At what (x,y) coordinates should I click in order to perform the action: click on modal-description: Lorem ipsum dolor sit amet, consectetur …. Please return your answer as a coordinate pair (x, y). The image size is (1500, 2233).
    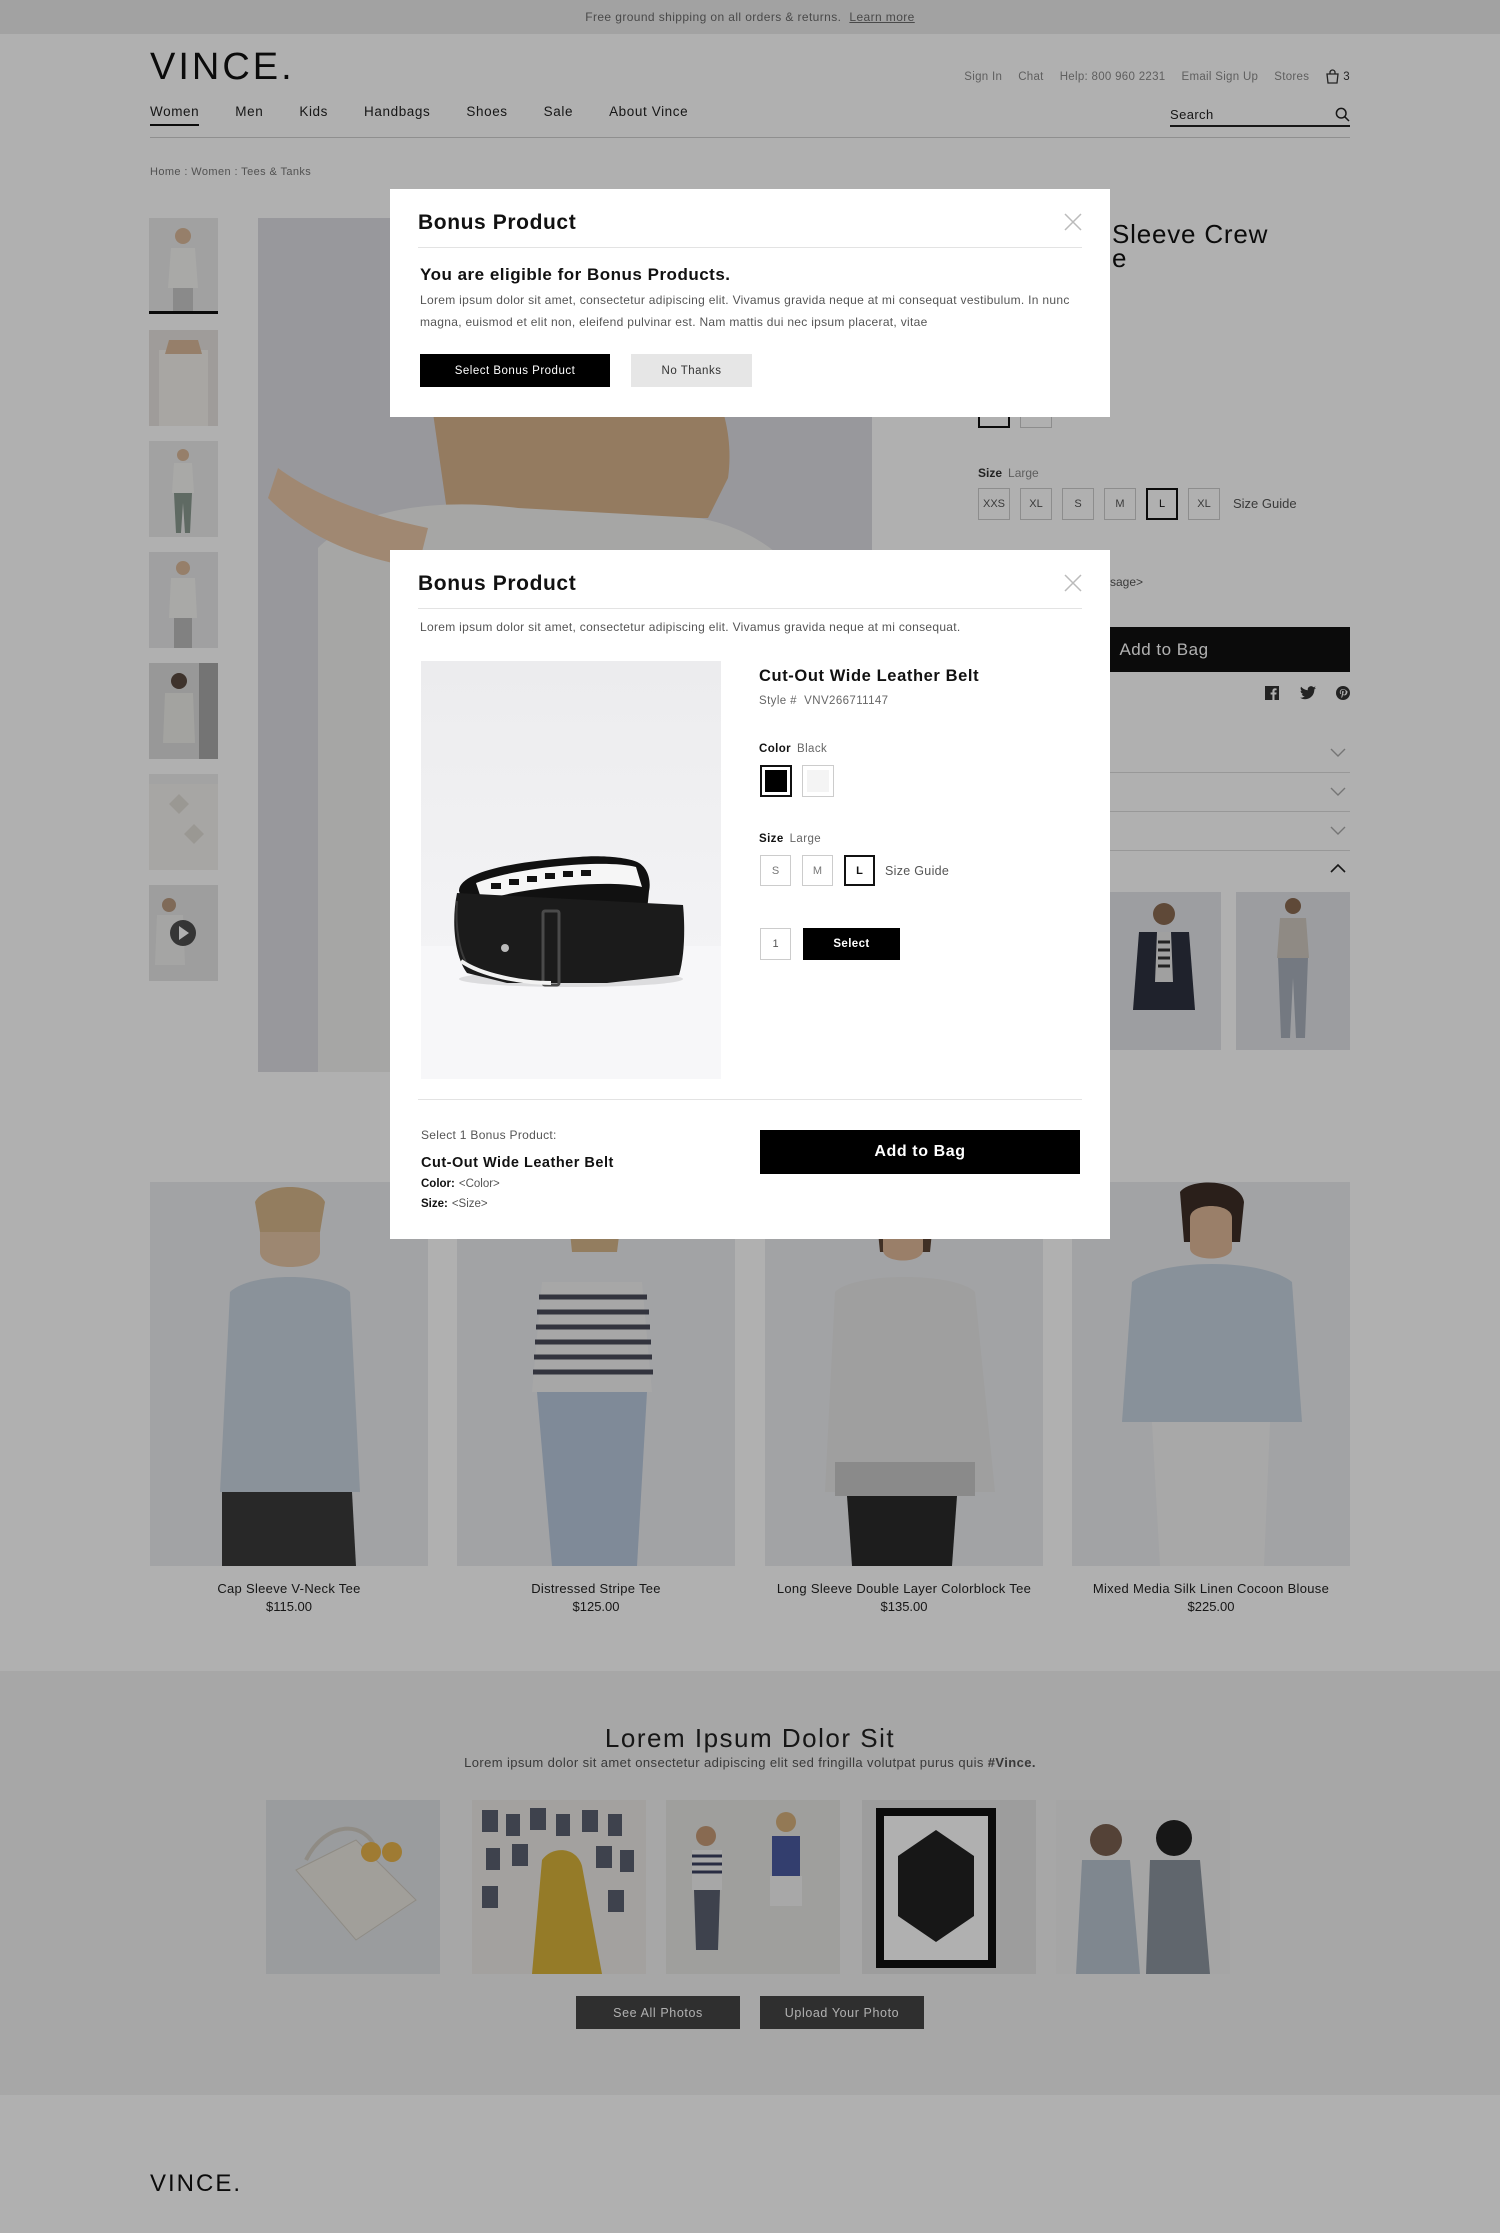
    Looking at the image, I should click on (690, 627).